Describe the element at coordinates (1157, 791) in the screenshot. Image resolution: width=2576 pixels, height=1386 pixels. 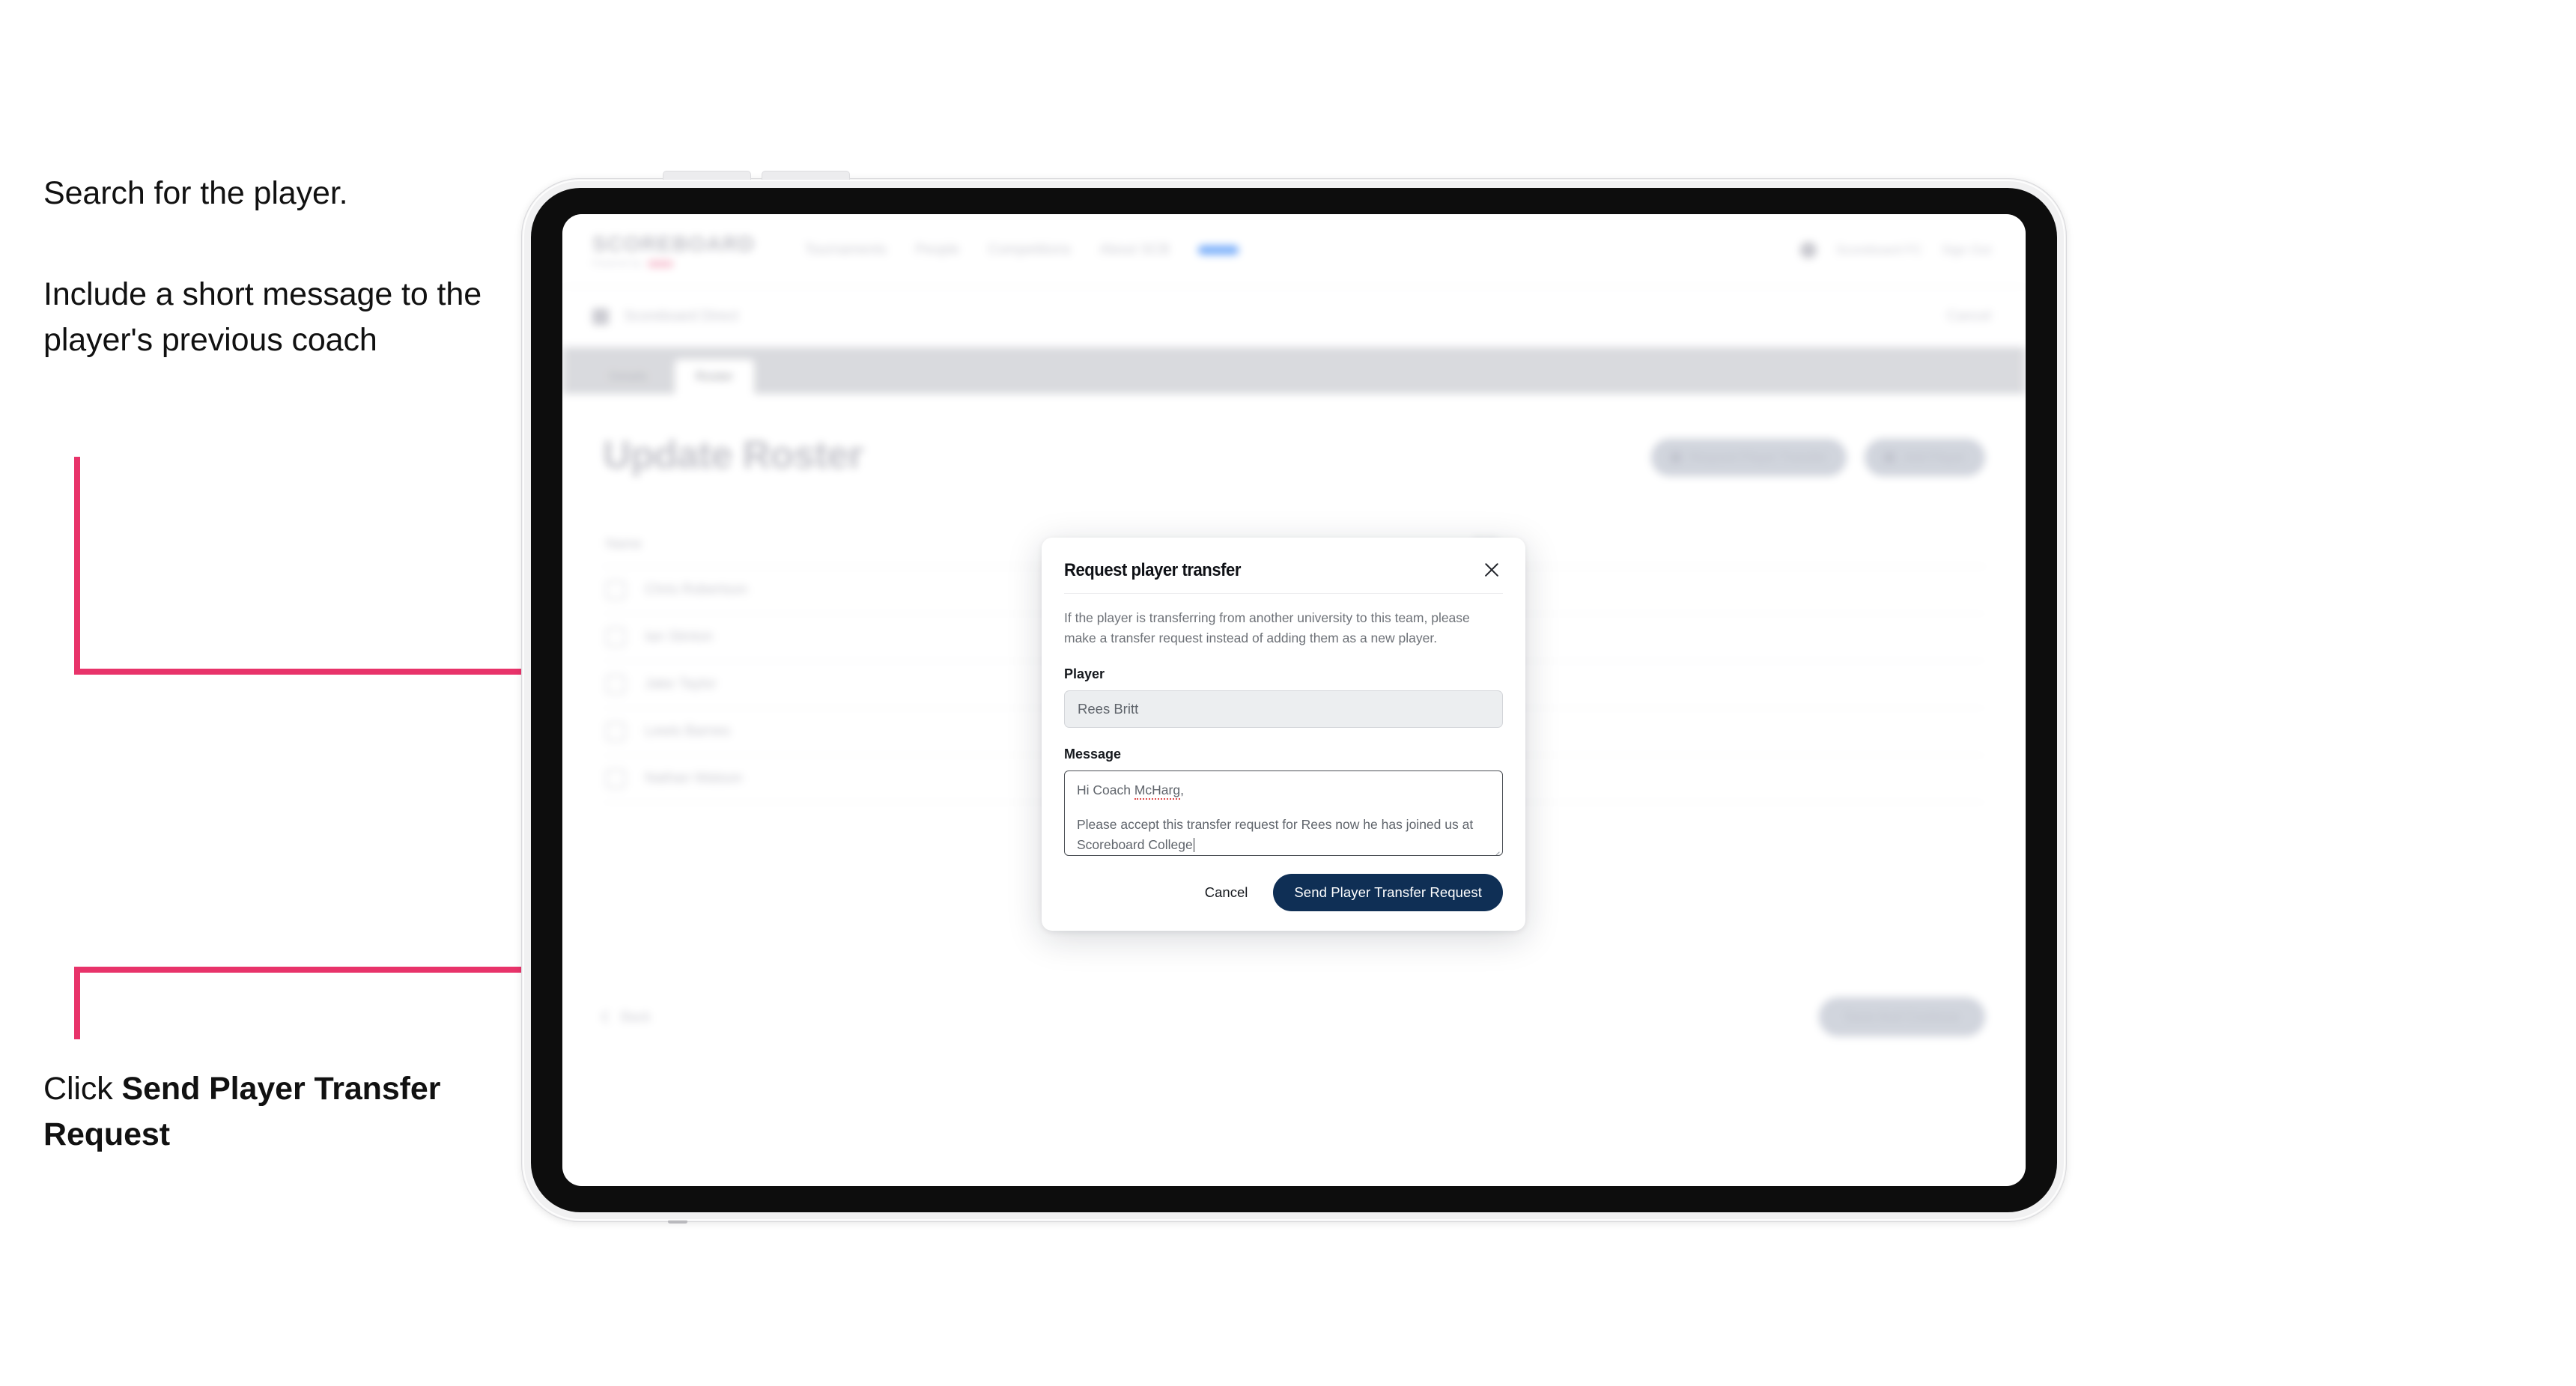
I see `message-coach-name: McHarg` at that location.